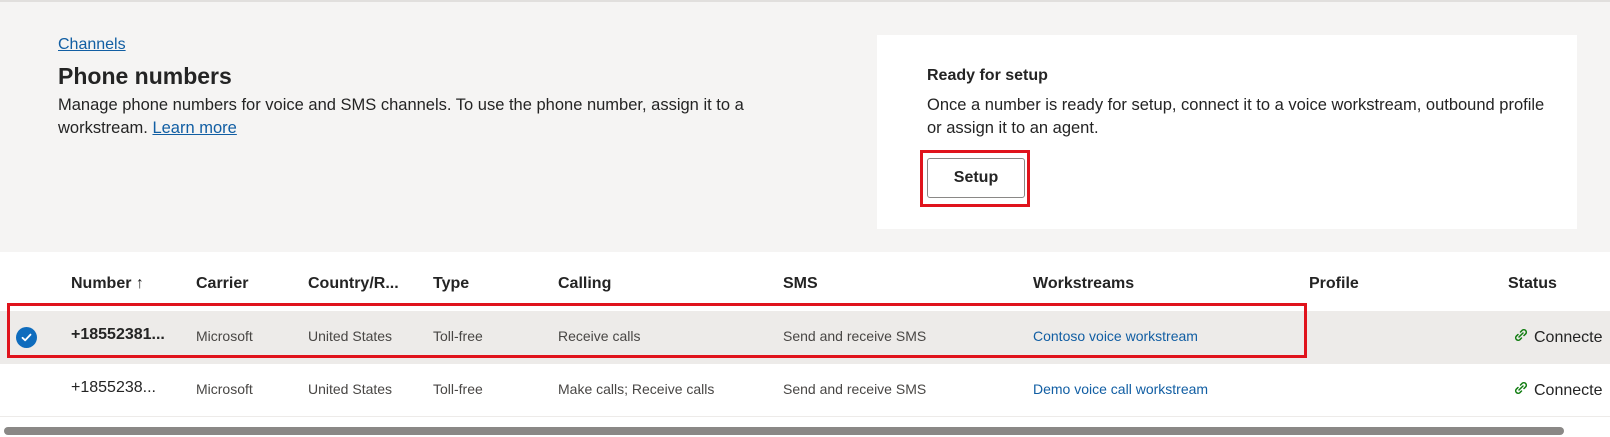  I want to click on column-header-calling: Calling, so click(584, 284).